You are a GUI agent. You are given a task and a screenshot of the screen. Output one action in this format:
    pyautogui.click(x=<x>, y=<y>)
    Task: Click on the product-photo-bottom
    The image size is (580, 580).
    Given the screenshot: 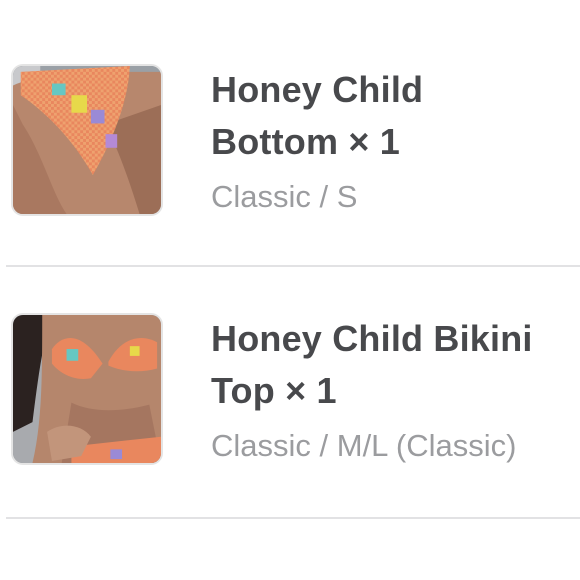 What is the action you would take?
    pyautogui.click(x=87, y=140)
    